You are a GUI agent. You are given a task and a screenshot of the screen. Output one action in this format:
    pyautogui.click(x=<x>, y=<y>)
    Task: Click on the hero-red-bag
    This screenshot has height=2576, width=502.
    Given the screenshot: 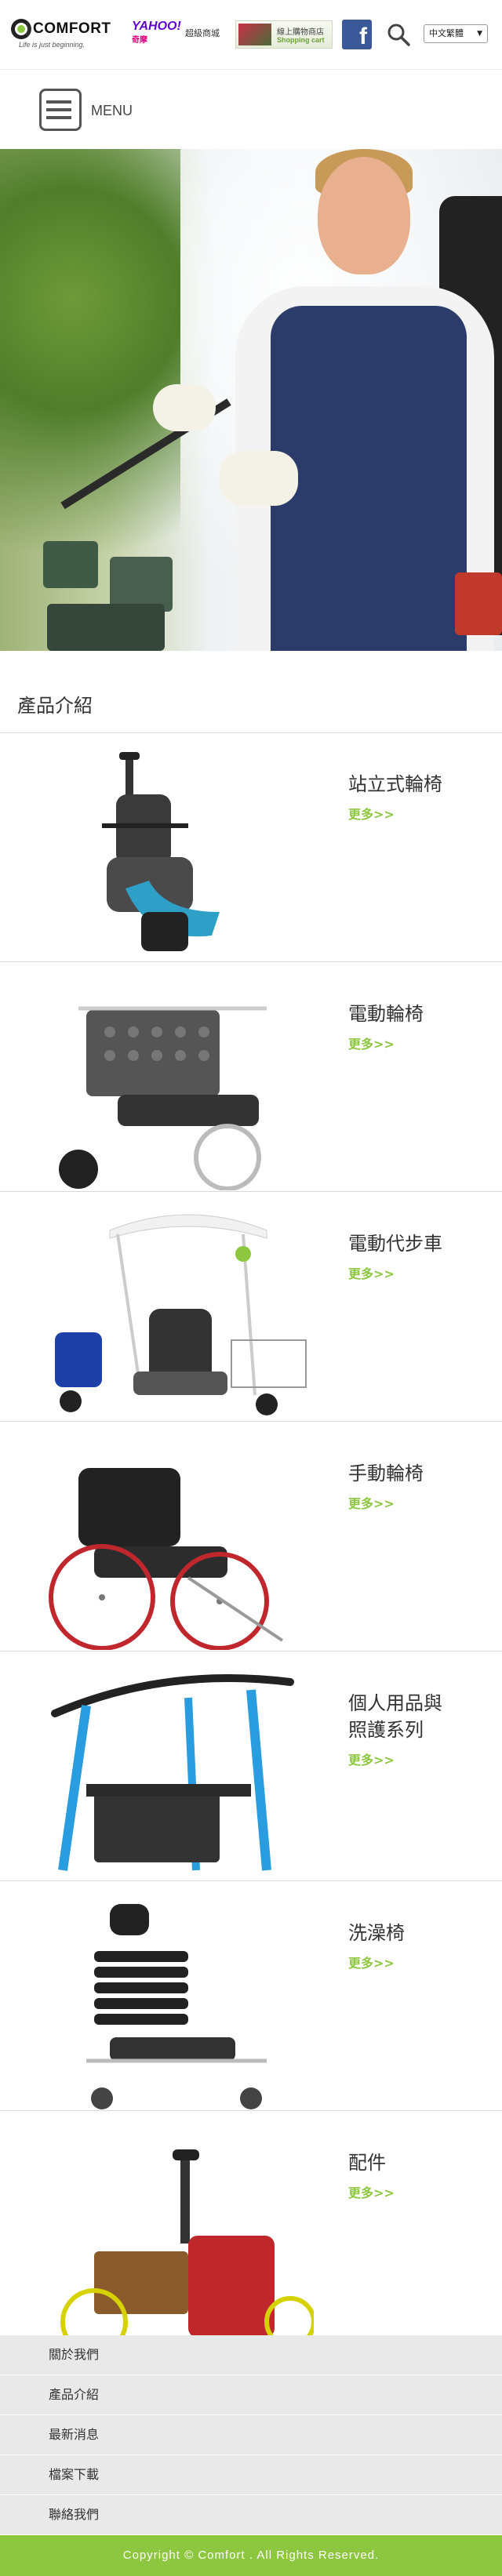 What is the action you would take?
    pyautogui.click(x=478, y=603)
    